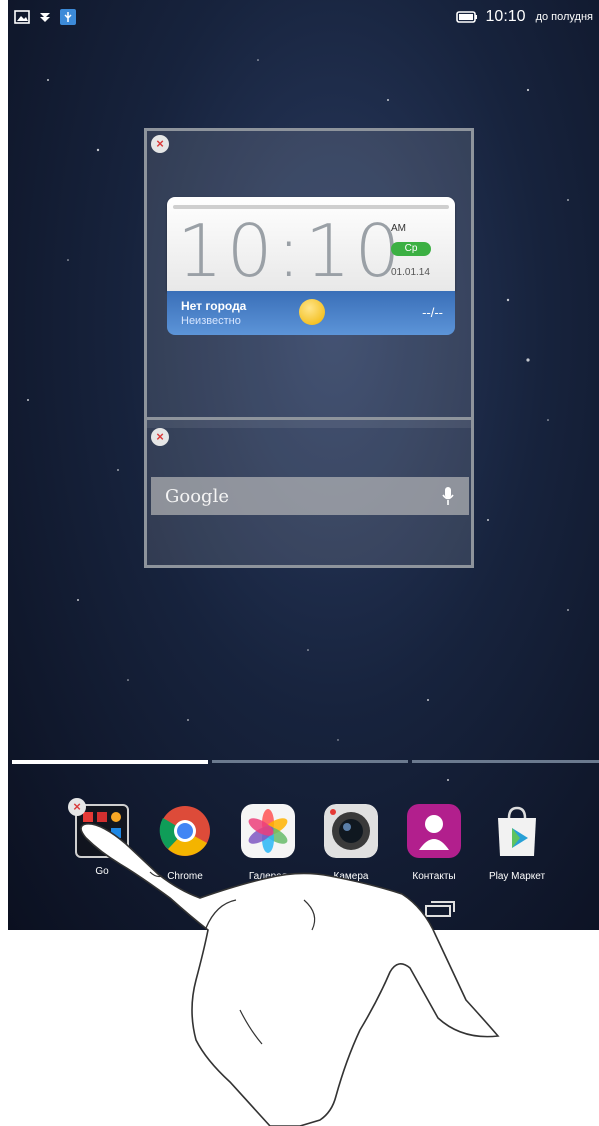 The image size is (599, 1126). What do you see at coordinates (45, 17) in the screenshot?
I see `download-icon` at bounding box center [45, 17].